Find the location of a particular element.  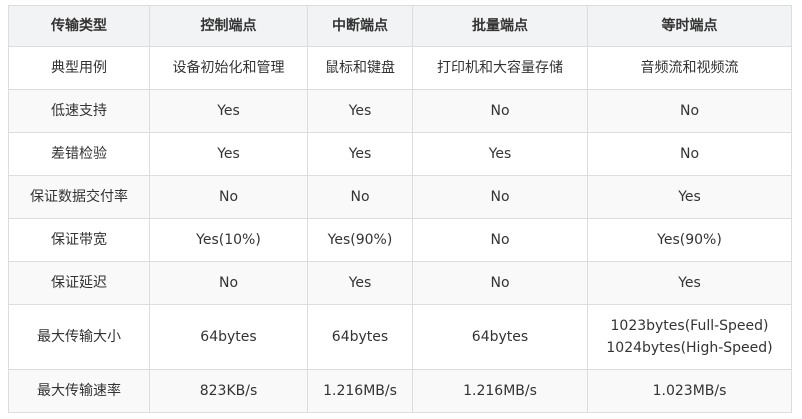

row-label: 保证带宽 is located at coordinates (79, 240).